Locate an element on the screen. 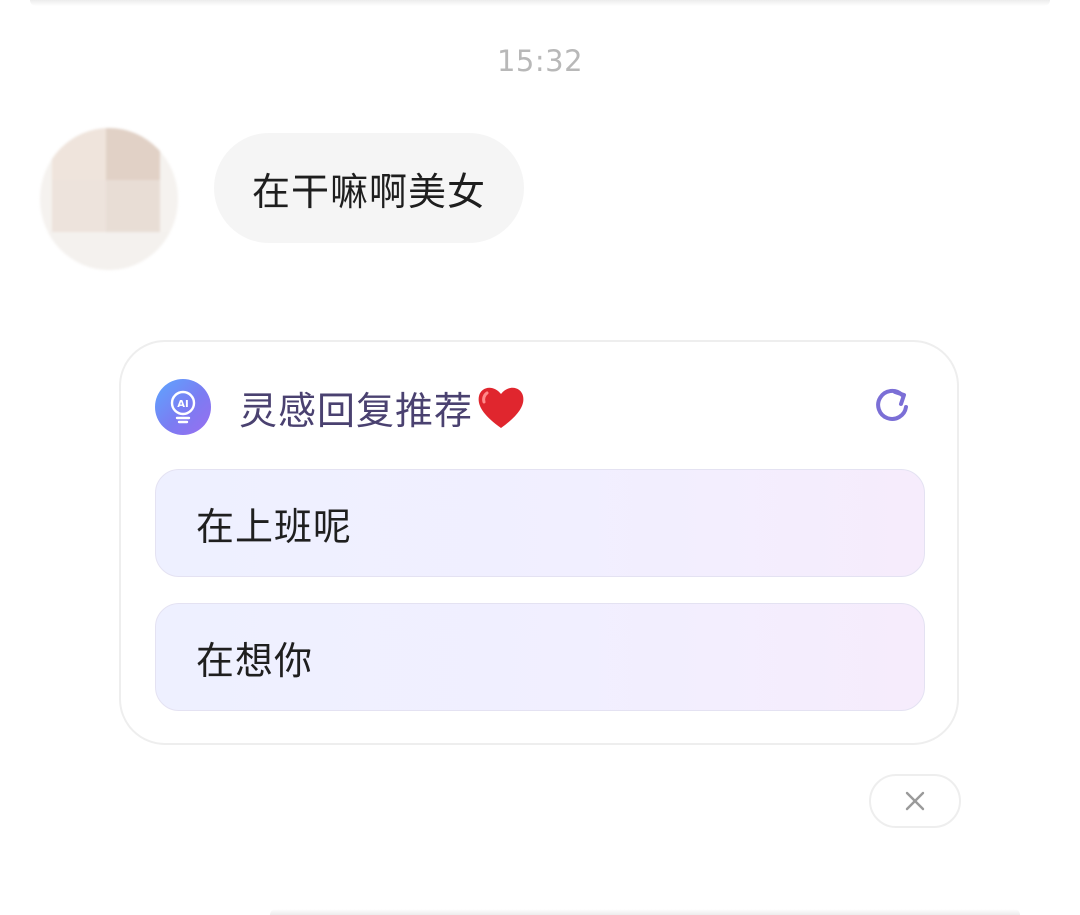  bottom-divider is located at coordinates (645, 912).